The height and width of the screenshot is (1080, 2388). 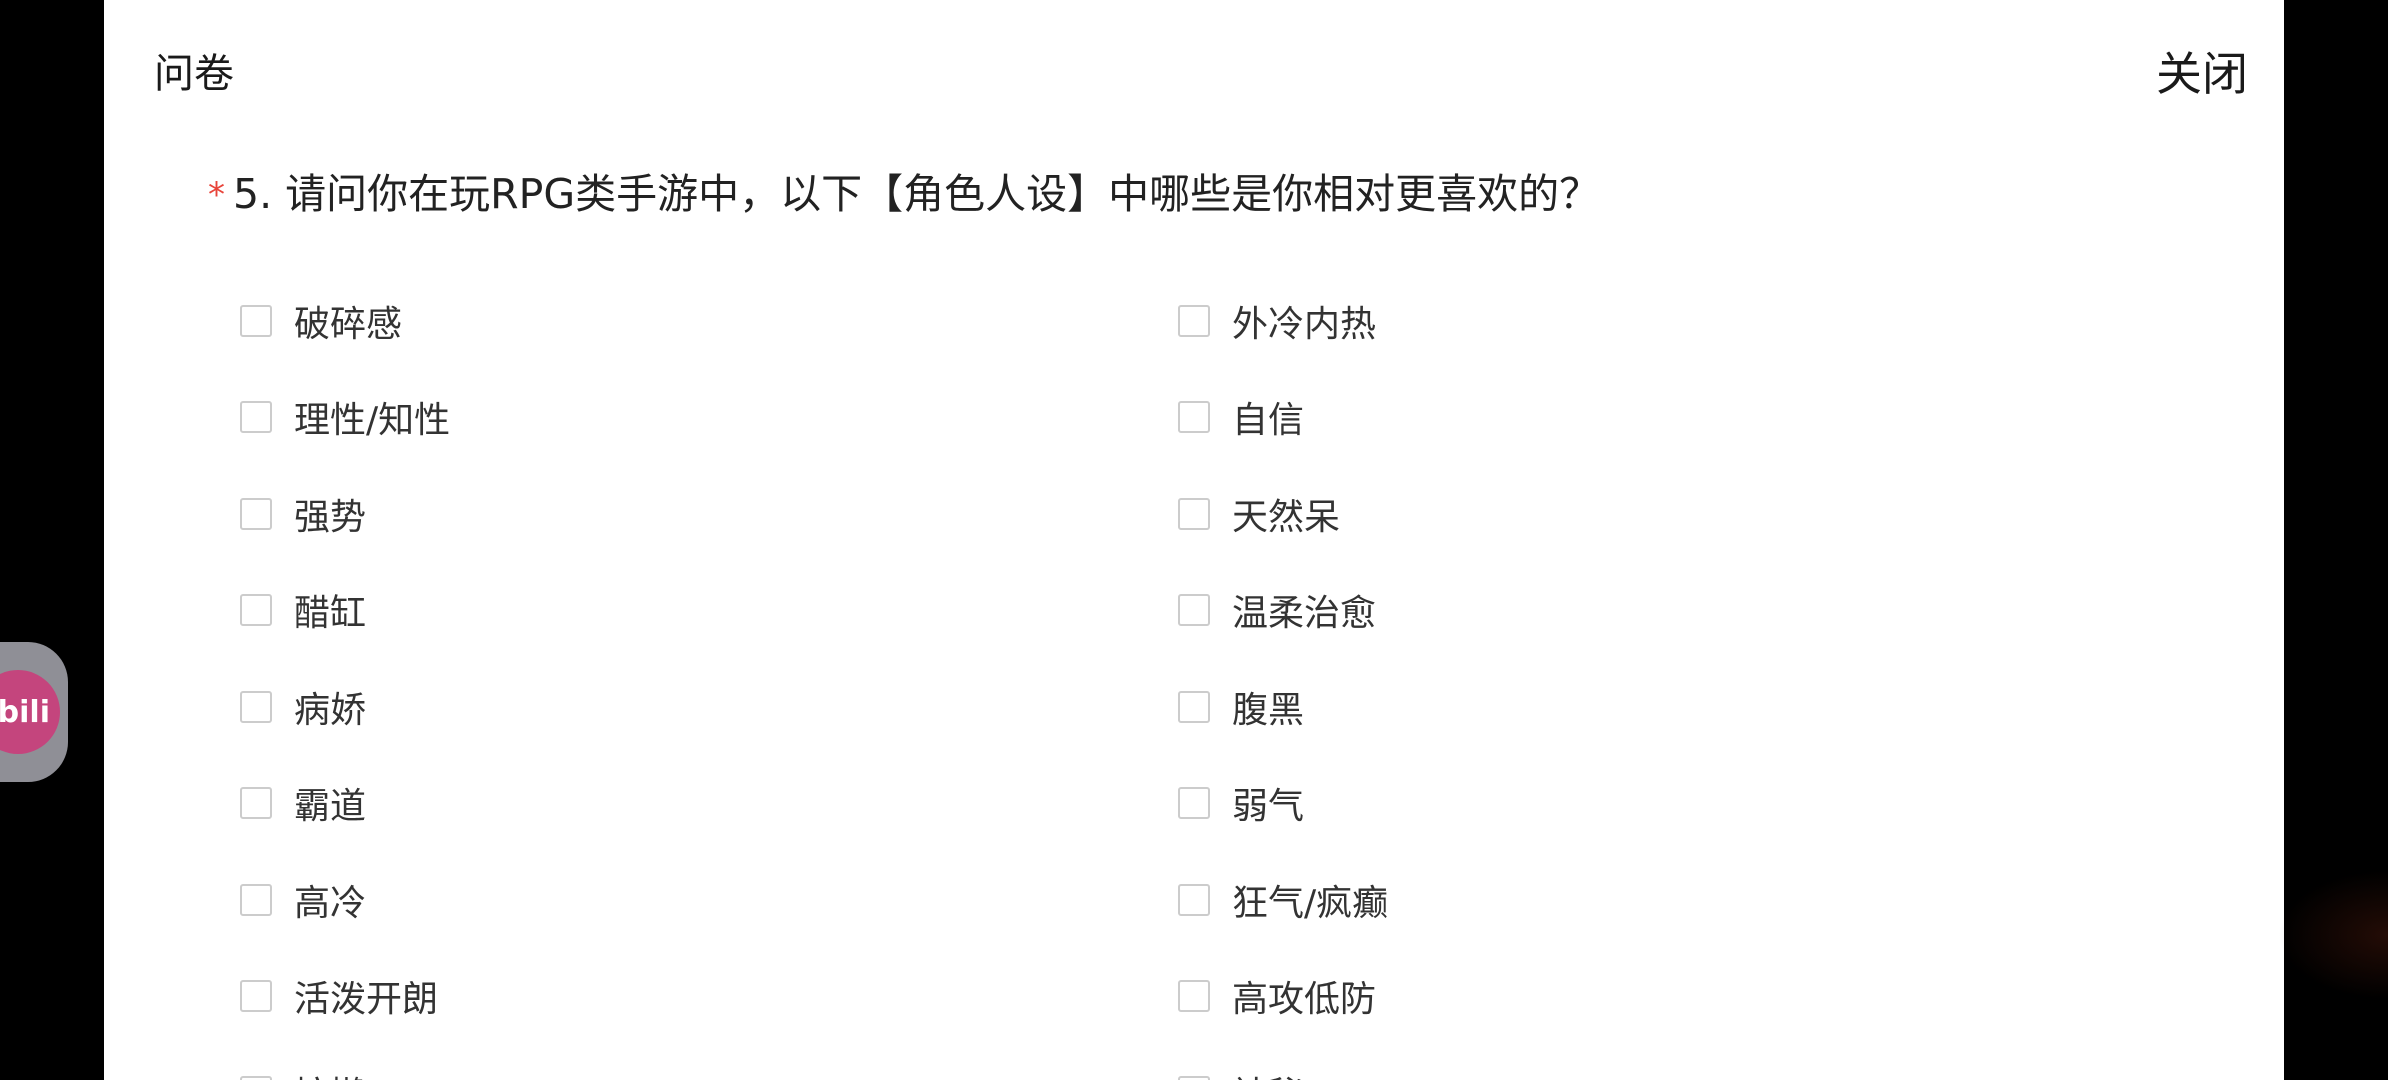 I want to click on option-item: 霸道, so click(x=303, y=803).